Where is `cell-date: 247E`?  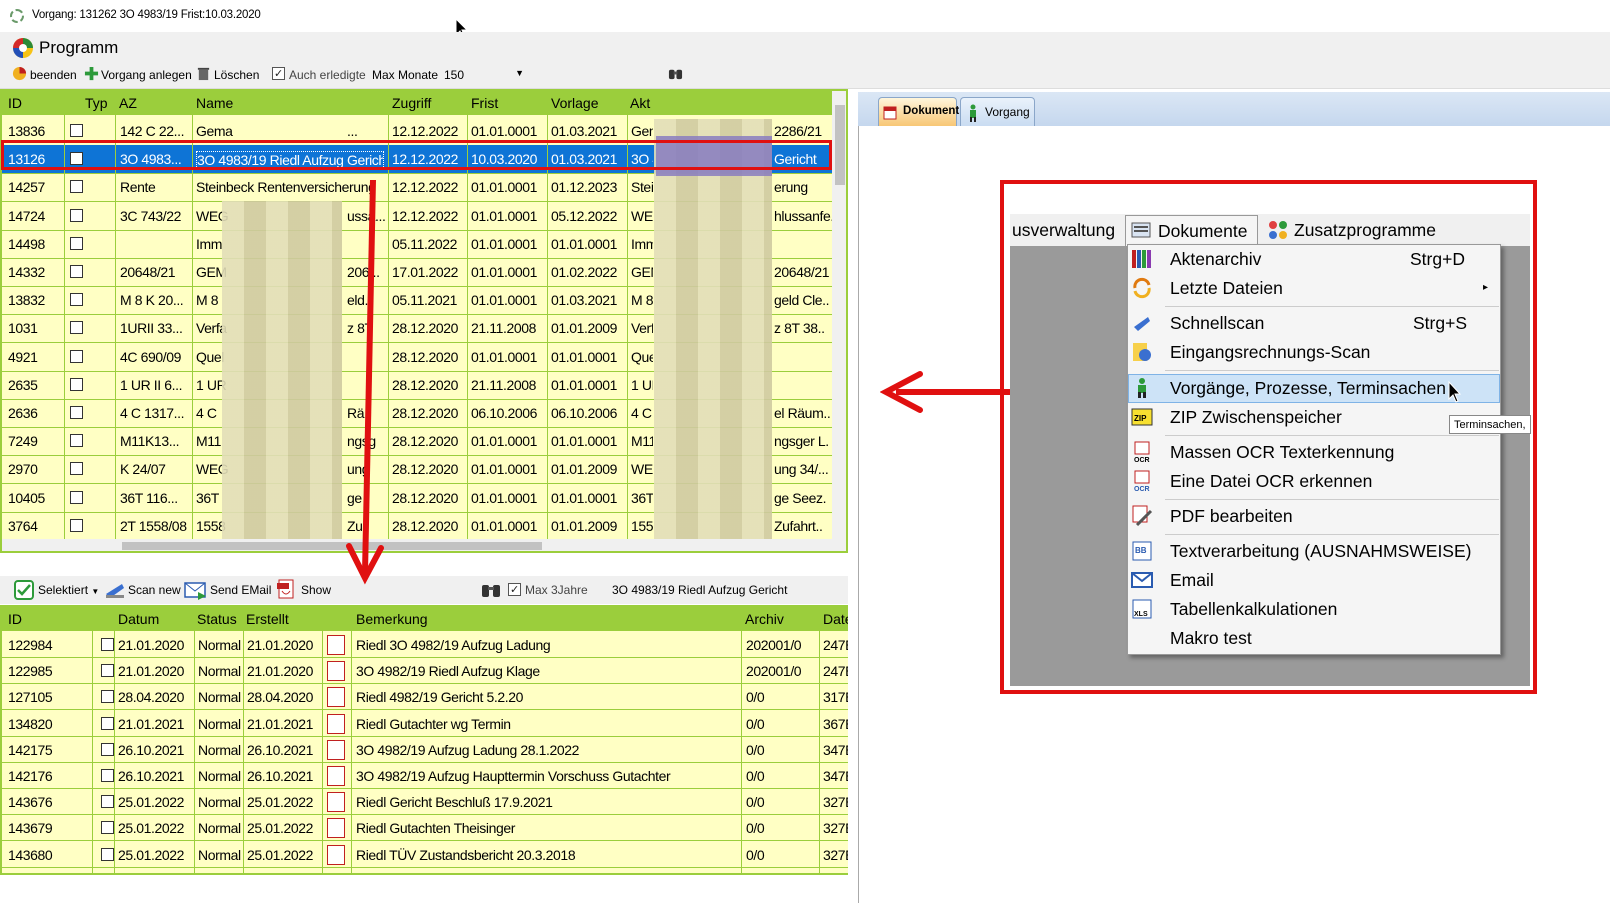 cell-date: 247E is located at coordinates (835, 645).